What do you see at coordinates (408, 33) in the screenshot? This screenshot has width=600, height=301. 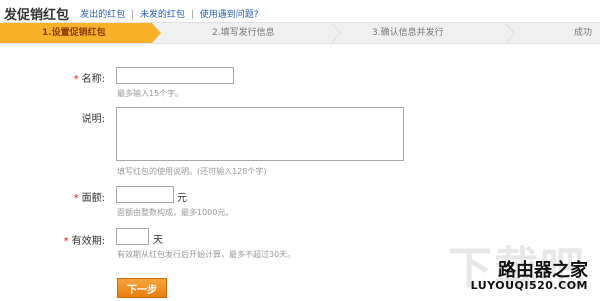 I see `step-3: 3.确认信息并发行` at bounding box center [408, 33].